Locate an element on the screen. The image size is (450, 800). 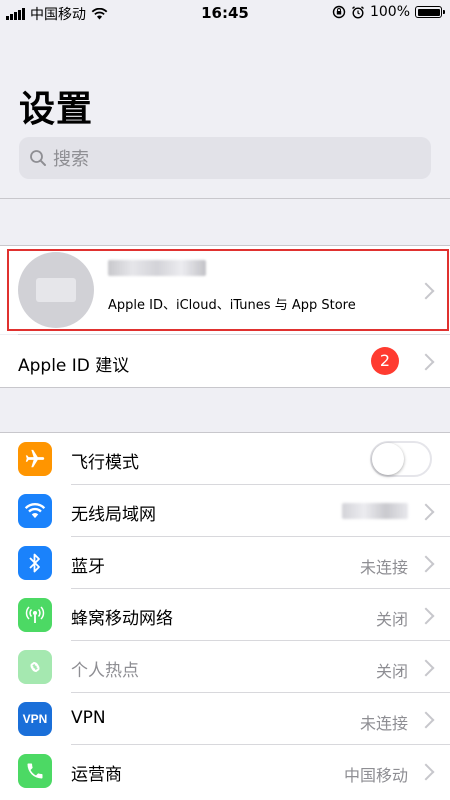
status-bar: 中国移动 16:45 100% is located at coordinates (225, 13).